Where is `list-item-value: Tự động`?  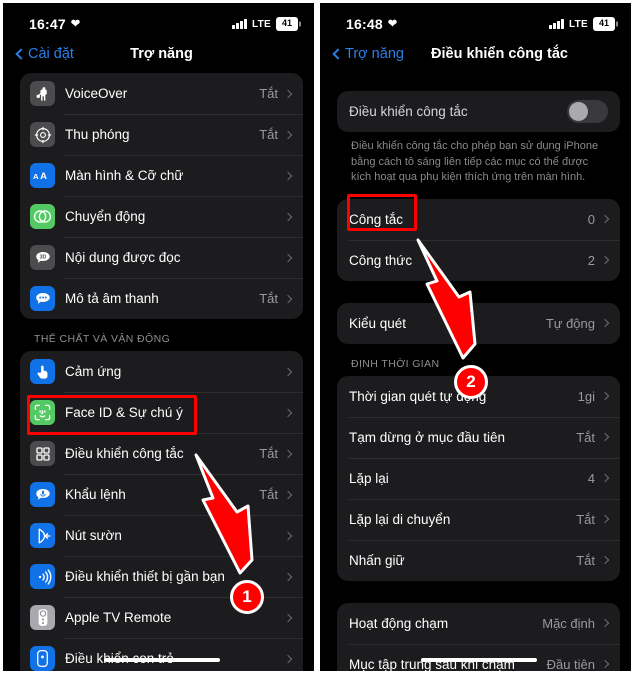 list-item-value: Tự động is located at coordinates (570, 323).